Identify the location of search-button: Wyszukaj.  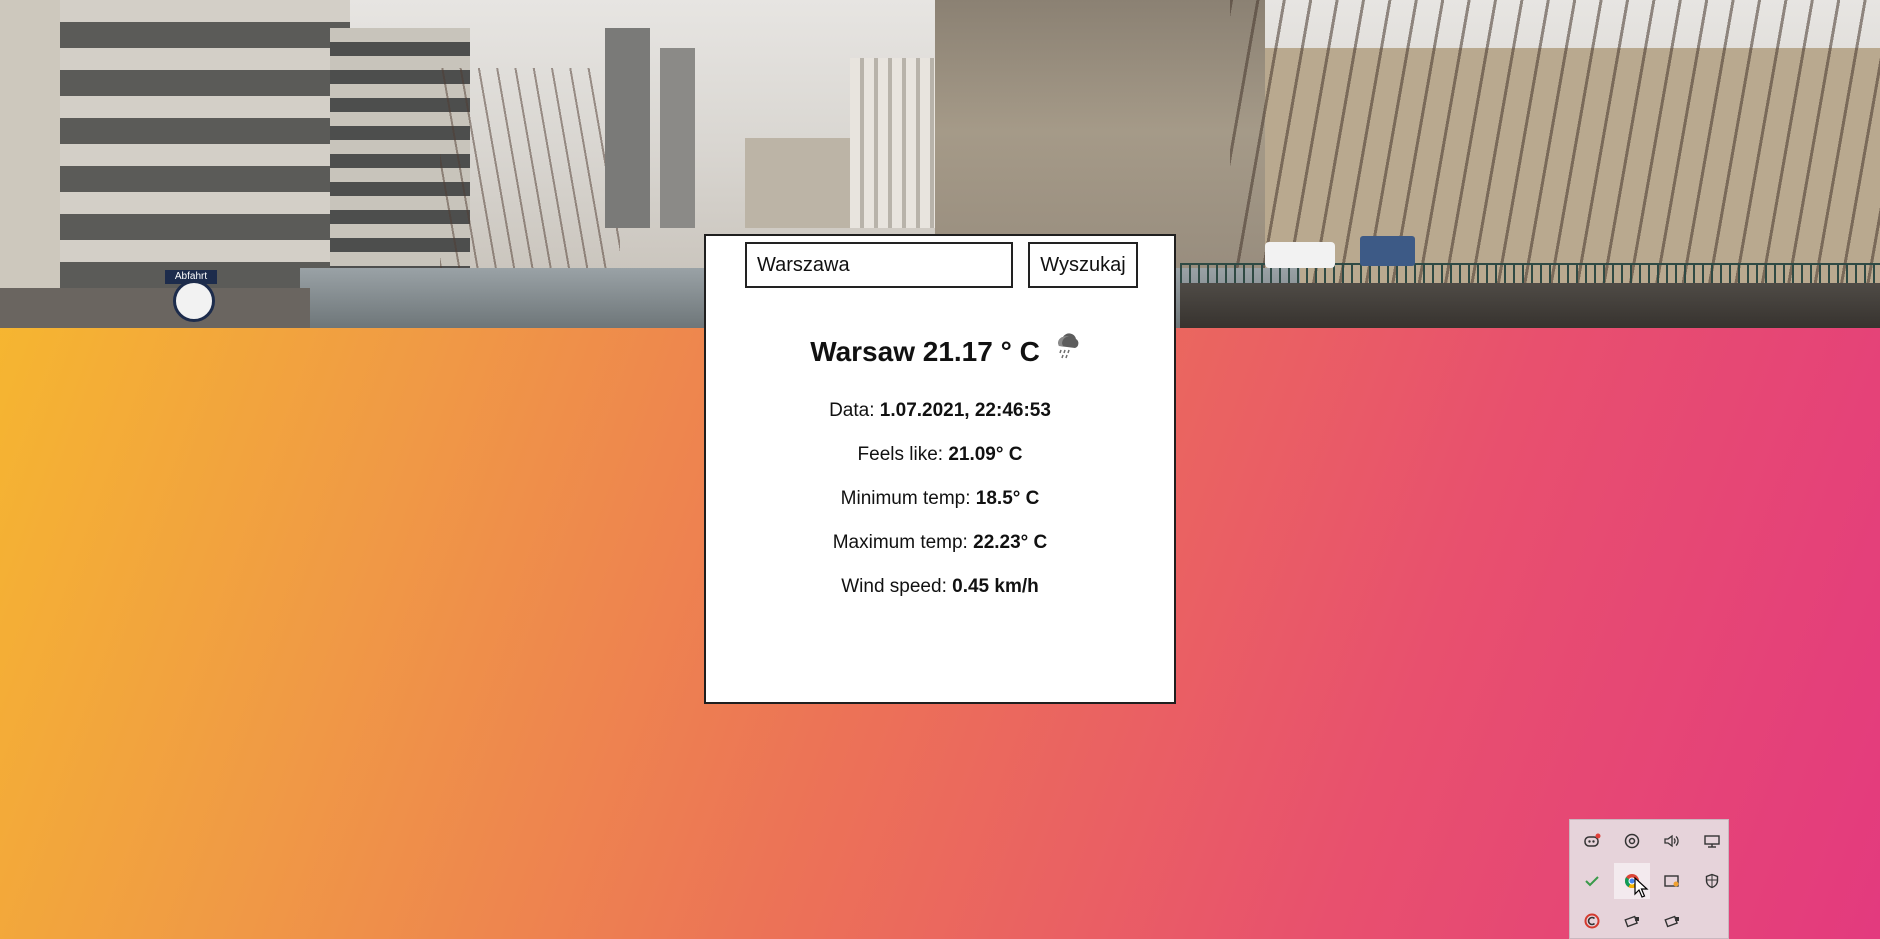
(1083, 265).